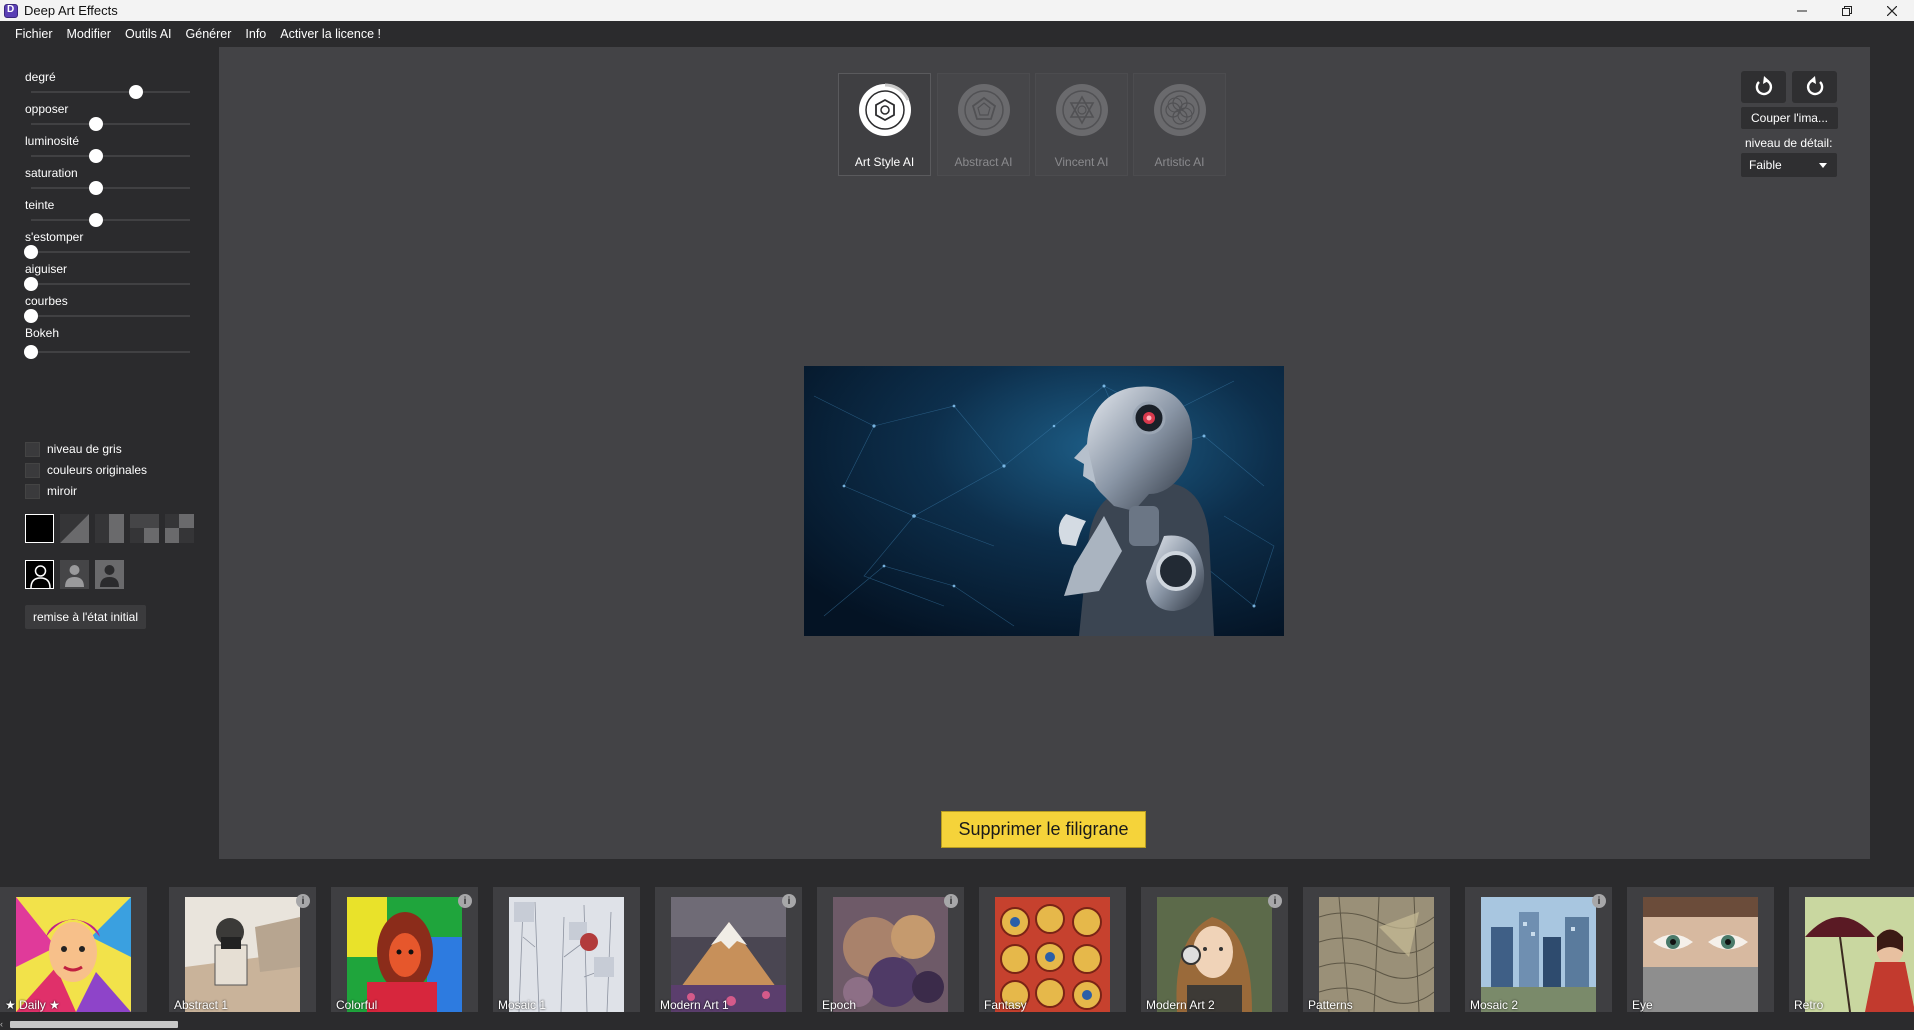 The image size is (1914, 1030). Describe the element at coordinates (1044, 501) in the screenshot. I see `image-preview` at that location.